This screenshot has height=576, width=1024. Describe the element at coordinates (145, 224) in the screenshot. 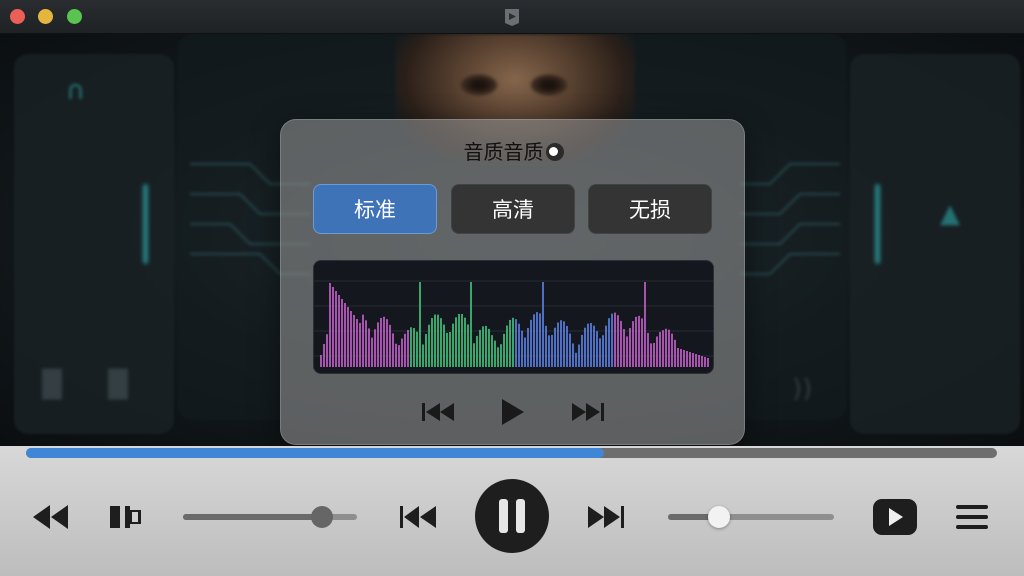

I see `background-glow-left` at that location.